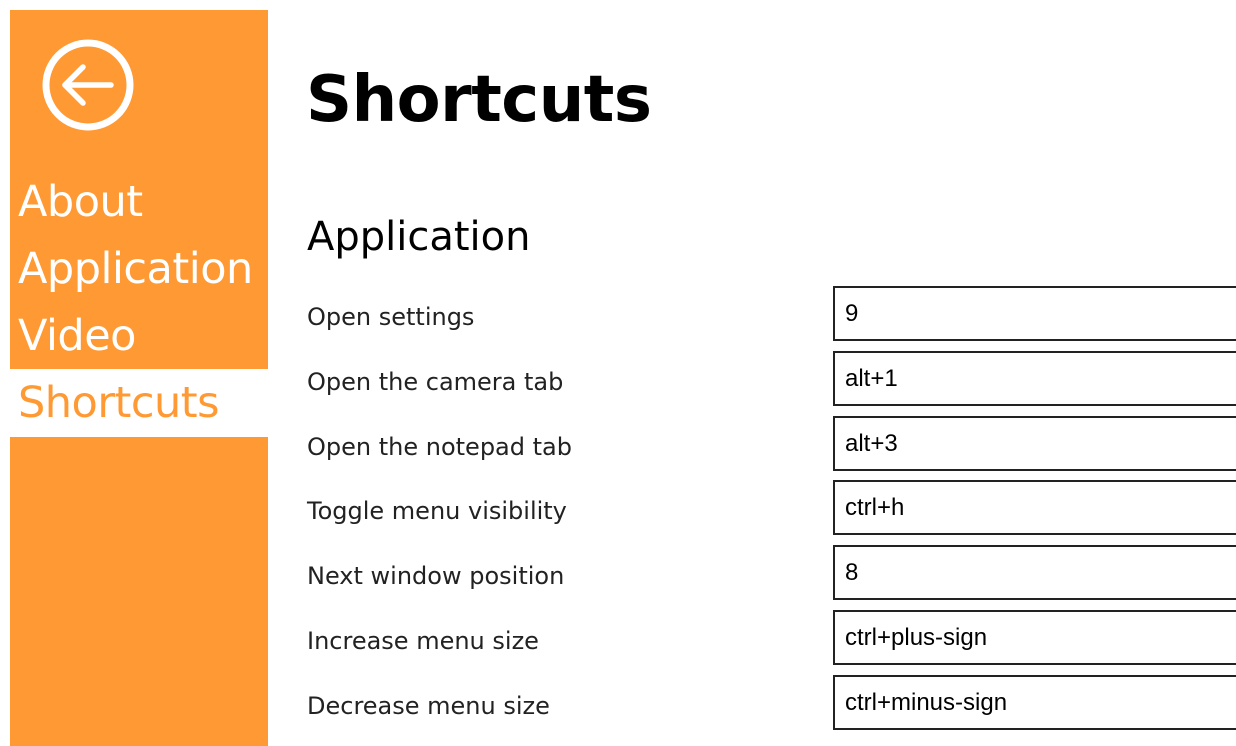 This screenshot has width=1236, height=746. Describe the element at coordinates (618, 703) in the screenshot. I see `shortcut-row-decrease-menu-size: Decrease menu size ctrl+minus-sign` at that location.